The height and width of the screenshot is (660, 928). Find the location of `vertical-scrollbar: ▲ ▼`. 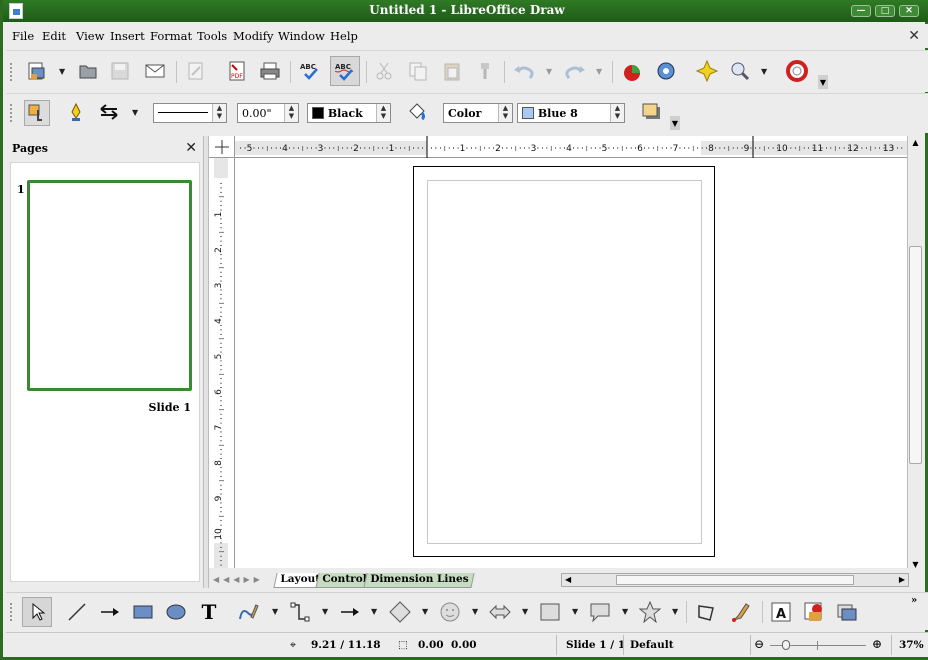

vertical-scrollbar: ▲ ▼ is located at coordinates (915, 352).